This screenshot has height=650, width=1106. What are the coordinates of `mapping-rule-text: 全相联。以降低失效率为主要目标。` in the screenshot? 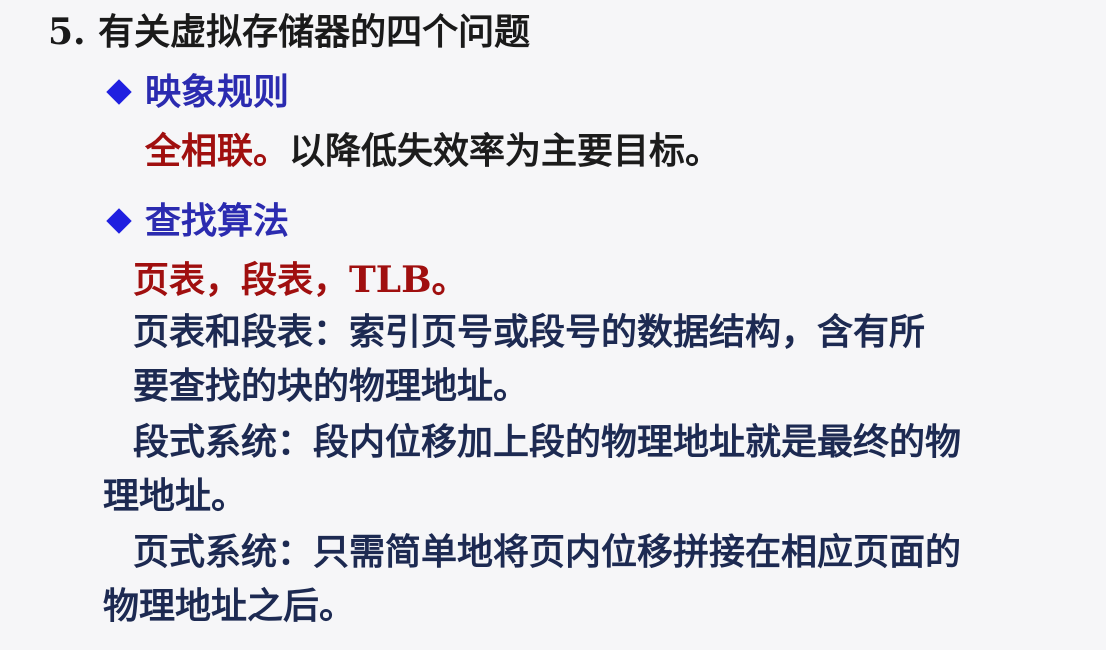 It's located at (433, 151).